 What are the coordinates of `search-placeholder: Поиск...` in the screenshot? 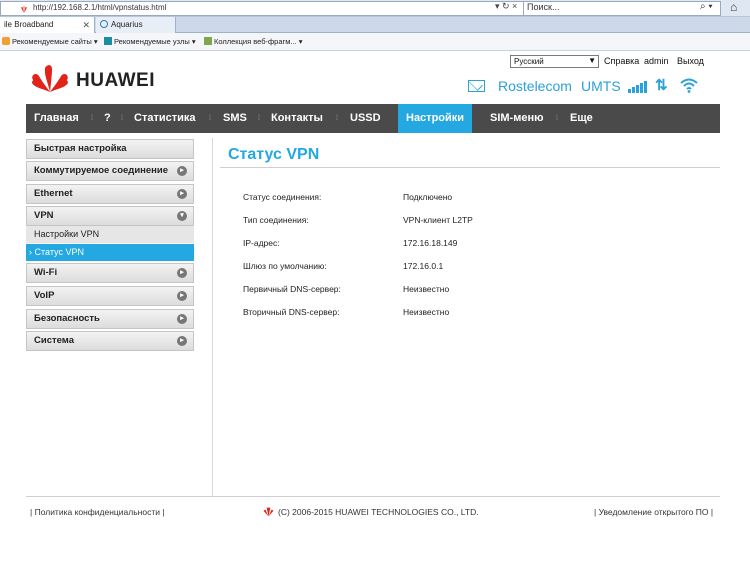 It's located at (543, 7).